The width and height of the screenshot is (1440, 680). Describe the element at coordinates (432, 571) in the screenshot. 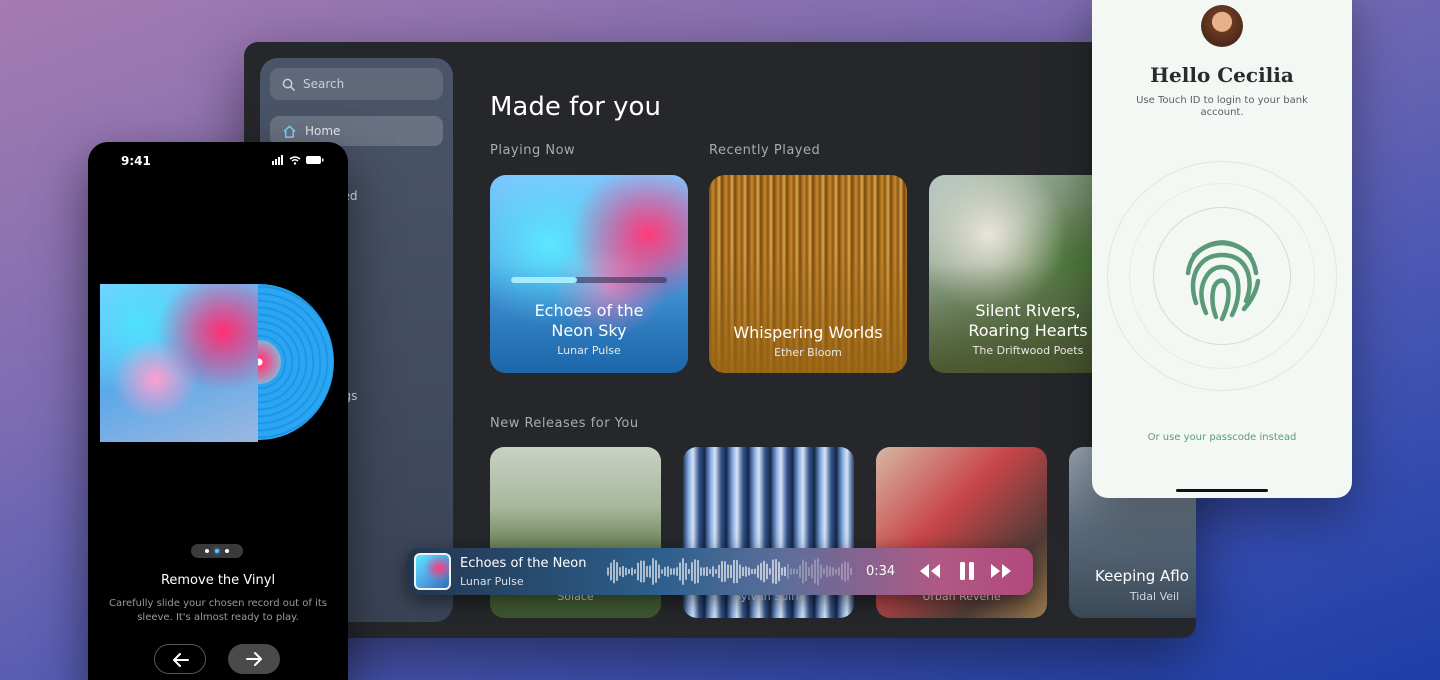

I see `mini-player-artwork` at that location.